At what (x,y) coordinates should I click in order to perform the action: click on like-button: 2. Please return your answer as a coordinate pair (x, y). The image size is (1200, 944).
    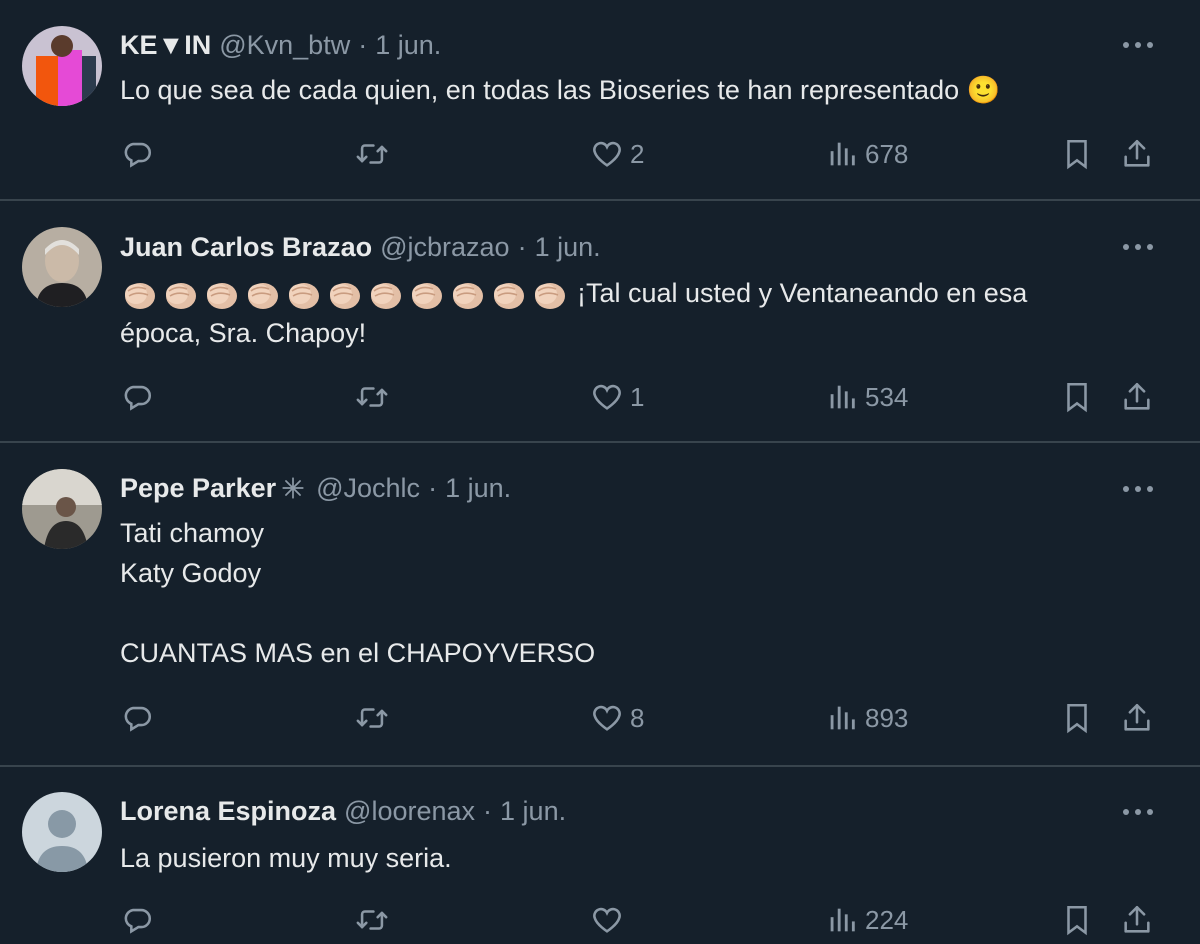
    Looking at the image, I should click on (617, 154).